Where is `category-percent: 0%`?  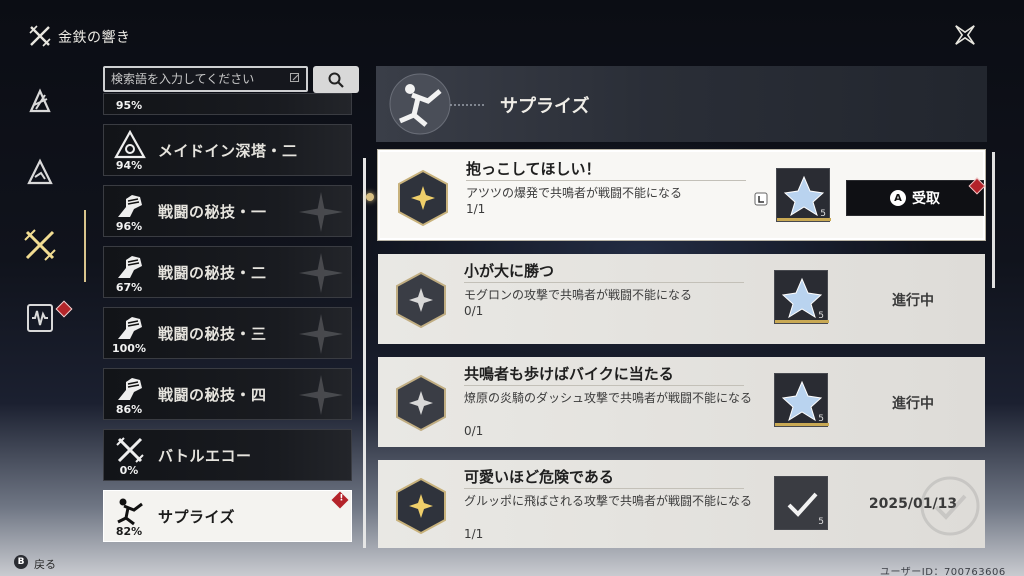
category-percent: 0% is located at coordinates (129, 470).